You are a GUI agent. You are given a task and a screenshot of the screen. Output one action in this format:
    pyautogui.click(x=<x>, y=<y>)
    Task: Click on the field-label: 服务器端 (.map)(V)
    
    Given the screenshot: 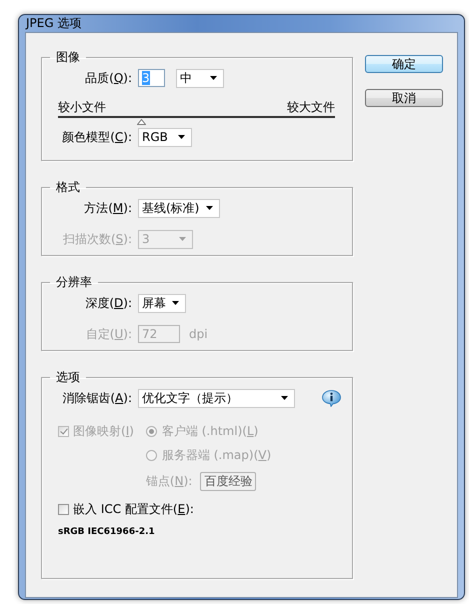 What is the action you would take?
    pyautogui.click(x=217, y=455)
    